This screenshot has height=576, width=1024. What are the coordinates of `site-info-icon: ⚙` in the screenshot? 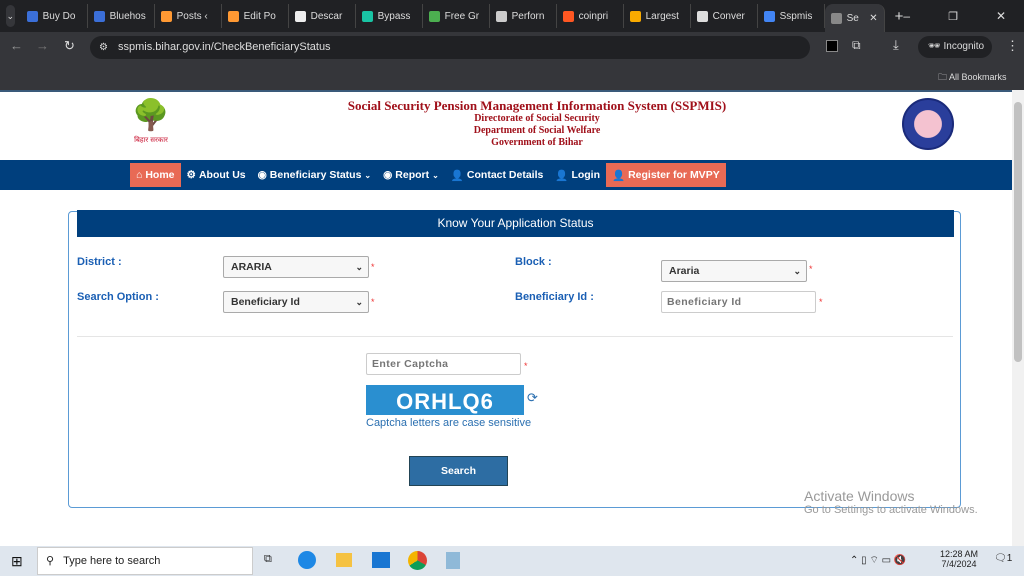 It's located at (103, 47).